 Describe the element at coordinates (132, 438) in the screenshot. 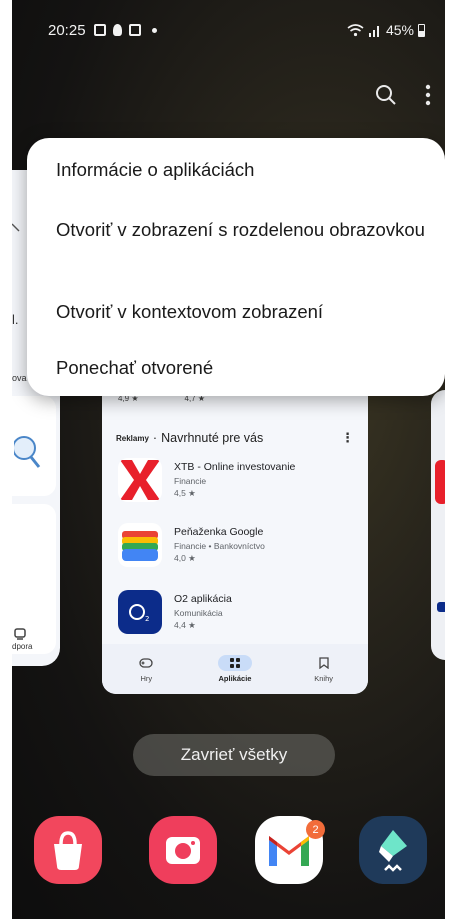

I see `ads-label: Reklamy` at that location.